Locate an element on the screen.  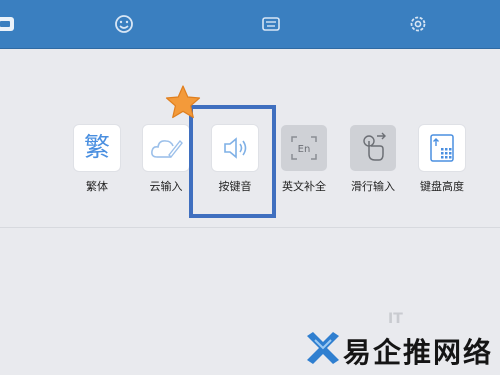
watermark-logo-icon is located at coordinates (323, 348).